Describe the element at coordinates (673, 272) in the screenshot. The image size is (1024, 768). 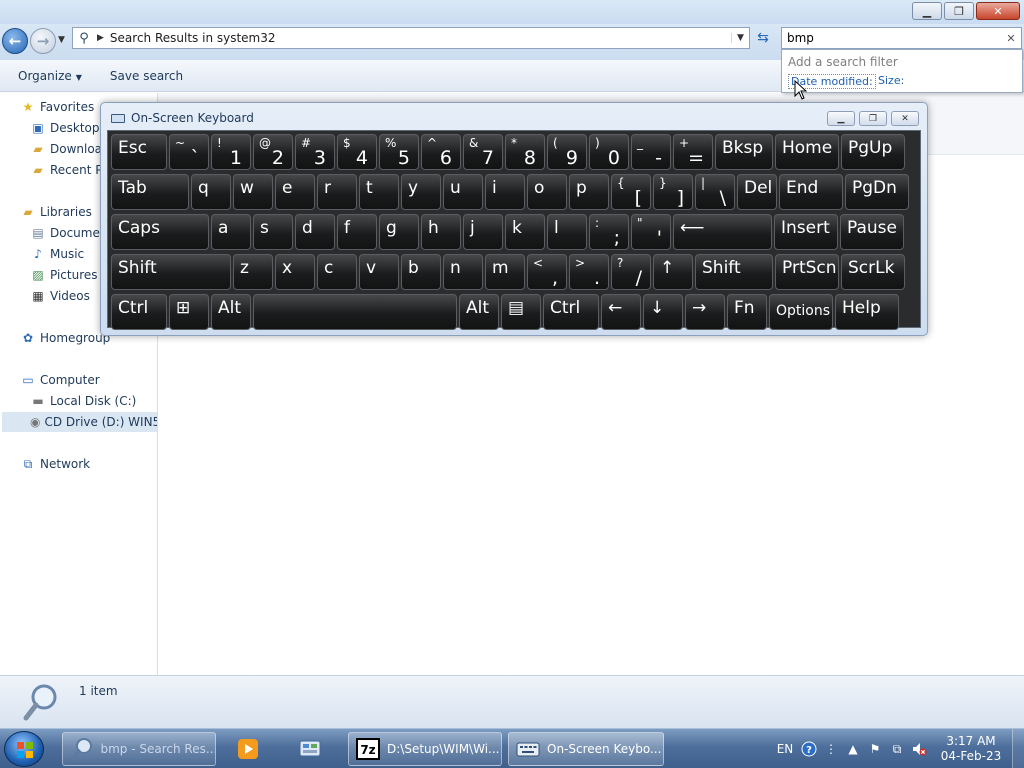
I see `key-symbol-3-11: ↑` at that location.